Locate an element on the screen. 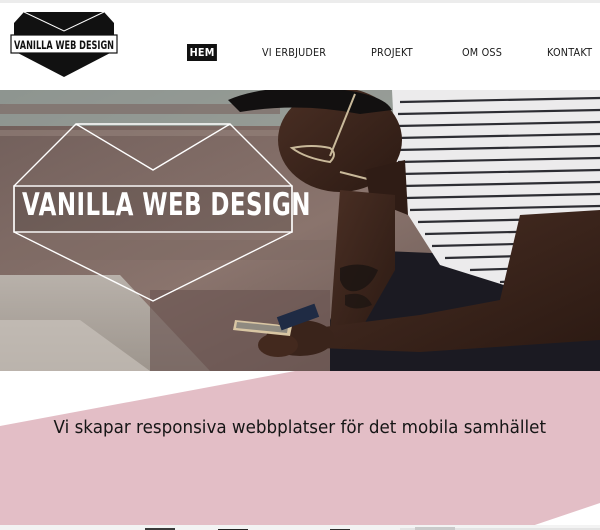 This screenshot has height=530, width=600. next-section-peek is located at coordinates (300, 525).